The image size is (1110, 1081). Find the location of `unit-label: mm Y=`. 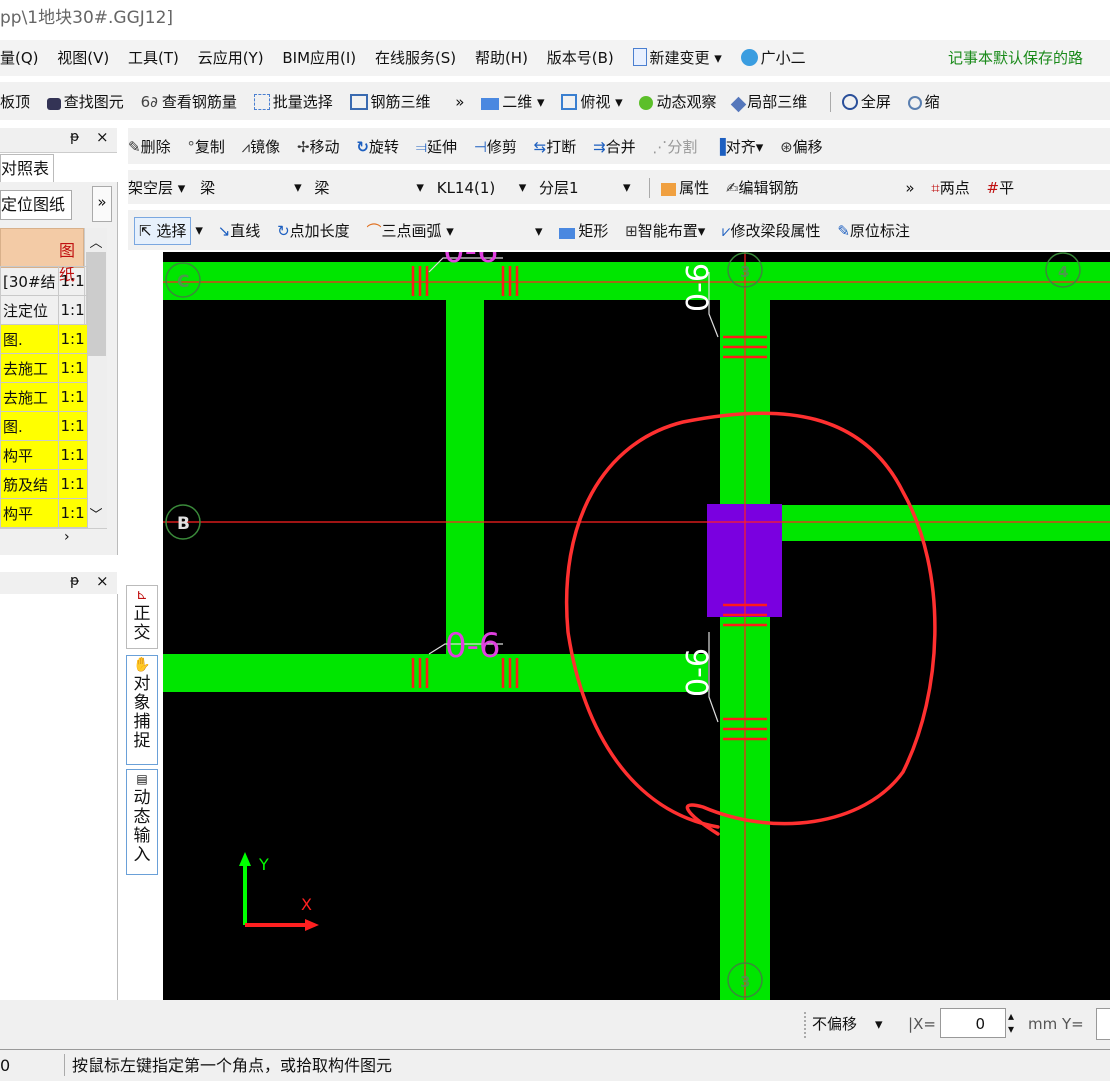

unit-label: mm Y= is located at coordinates (1056, 1024).